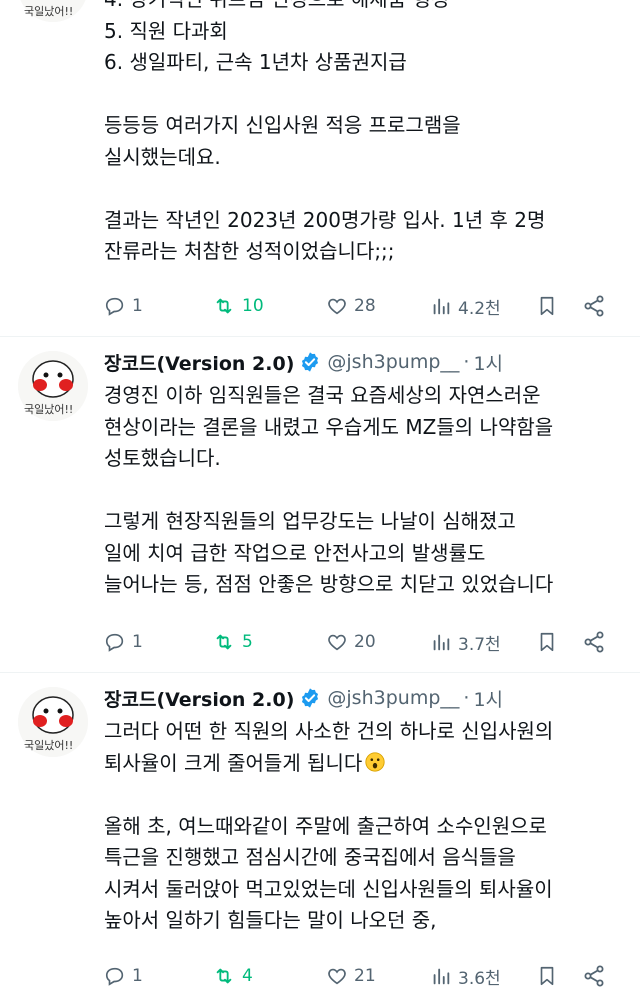  Describe the element at coordinates (255, 62) in the screenshot. I see `text-line: 6. 생일파티, 근속 1년차 상품권지급` at that location.